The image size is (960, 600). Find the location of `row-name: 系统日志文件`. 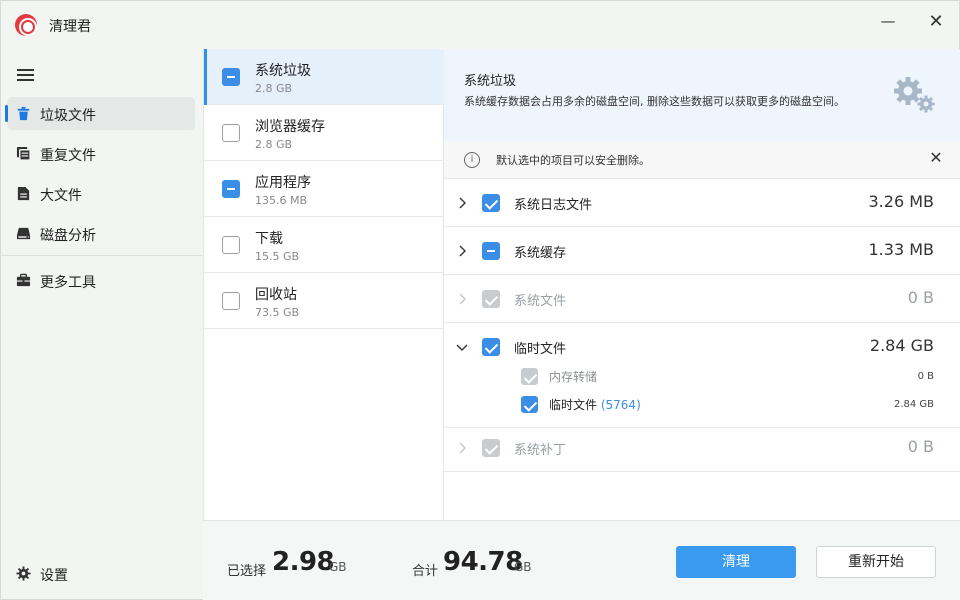

row-name: 系统日志文件 is located at coordinates (553, 205).